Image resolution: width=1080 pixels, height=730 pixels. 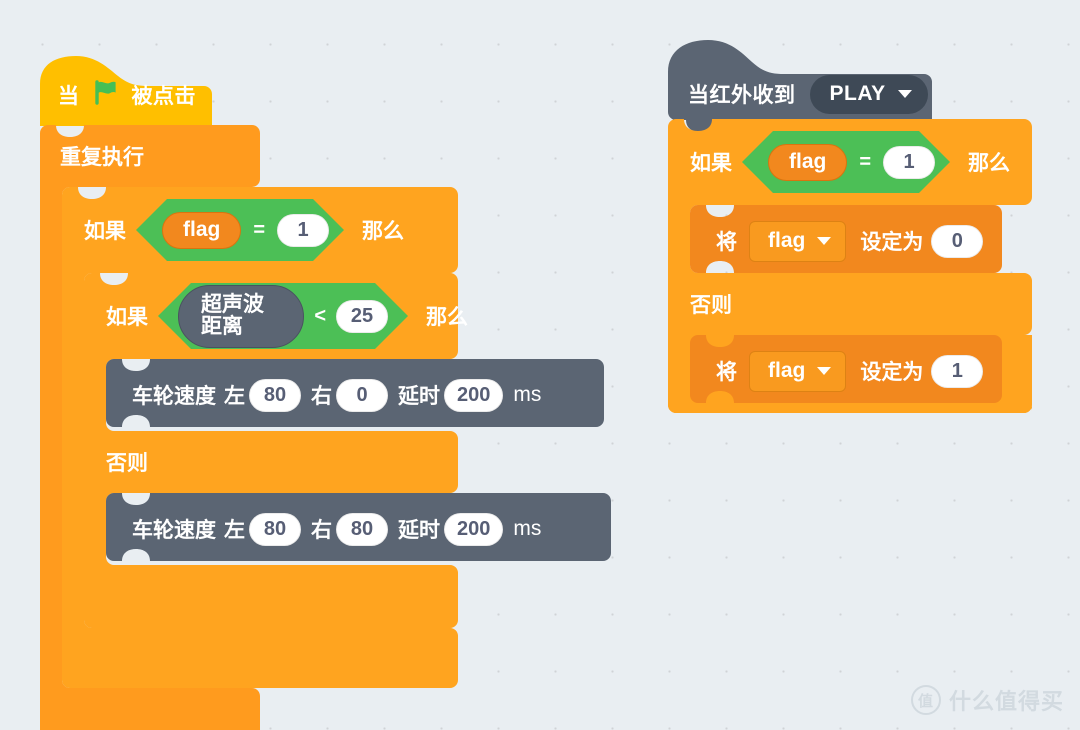 What do you see at coordinates (742, 95) in the screenshot?
I see `ir-hat-label: 当红外收到` at bounding box center [742, 95].